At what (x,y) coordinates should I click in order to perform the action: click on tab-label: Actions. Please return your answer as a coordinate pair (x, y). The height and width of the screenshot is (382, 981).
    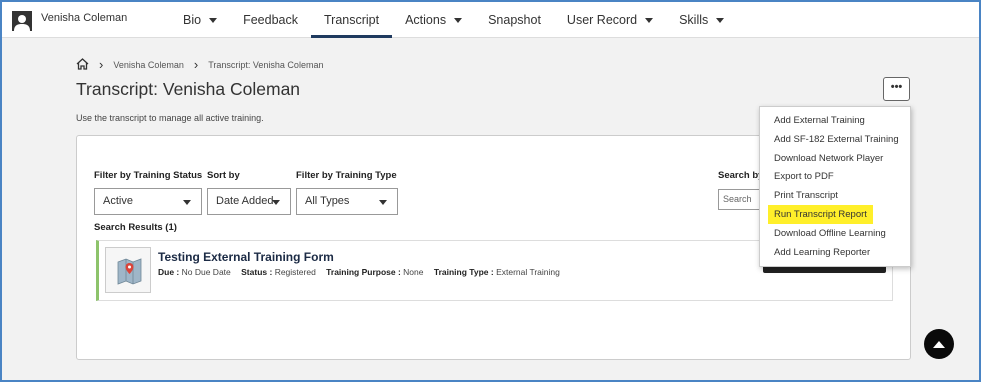
    Looking at the image, I should click on (426, 20).